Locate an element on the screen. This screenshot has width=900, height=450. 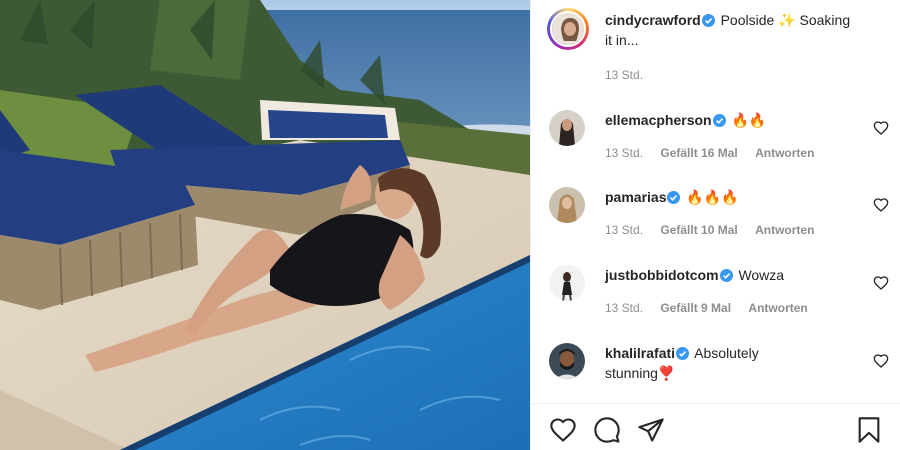
comment-text: Wowza is located at coordinates (761, 275).